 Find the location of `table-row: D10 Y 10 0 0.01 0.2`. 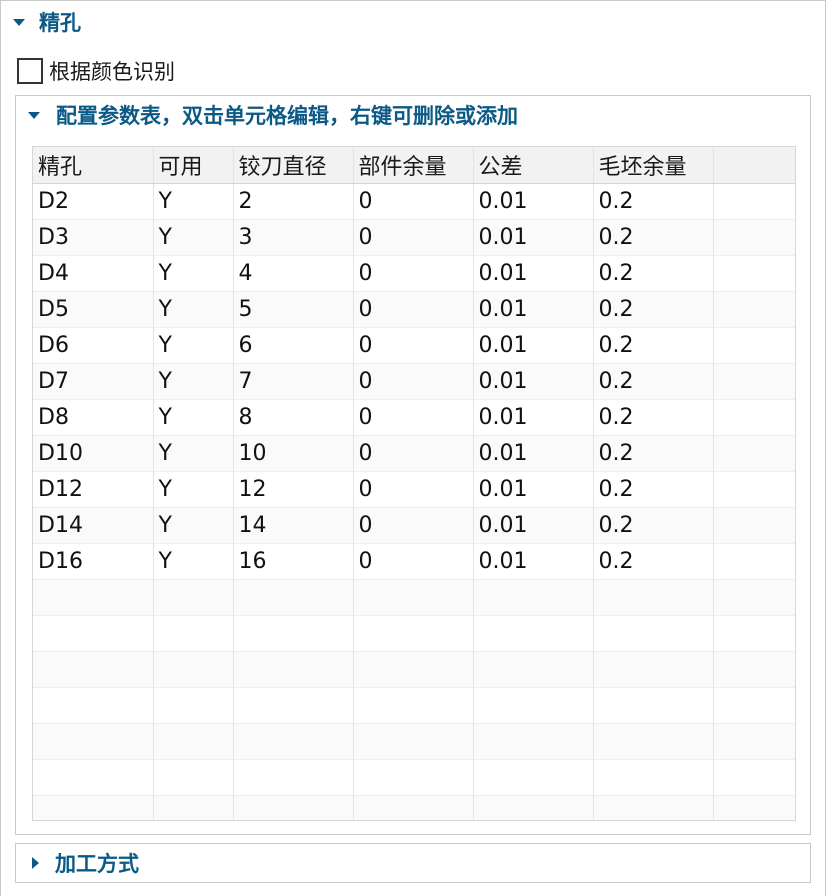

table-row: D10 Y 10 0 0.01 0.2 is located at coordinates (414, 453).